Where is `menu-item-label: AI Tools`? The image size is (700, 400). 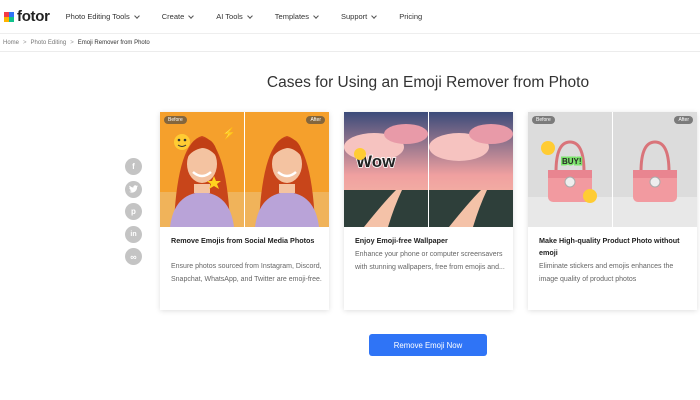 menu-item-label: AI Tools is located at coordinates (229, 16).